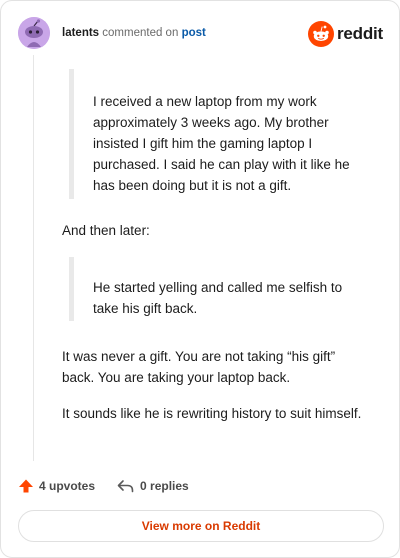  What do you see at coordinates (67, 486) in the screenshot?
I see `upvotes-count: 4 upvotes` at bounding box center [67, 486].